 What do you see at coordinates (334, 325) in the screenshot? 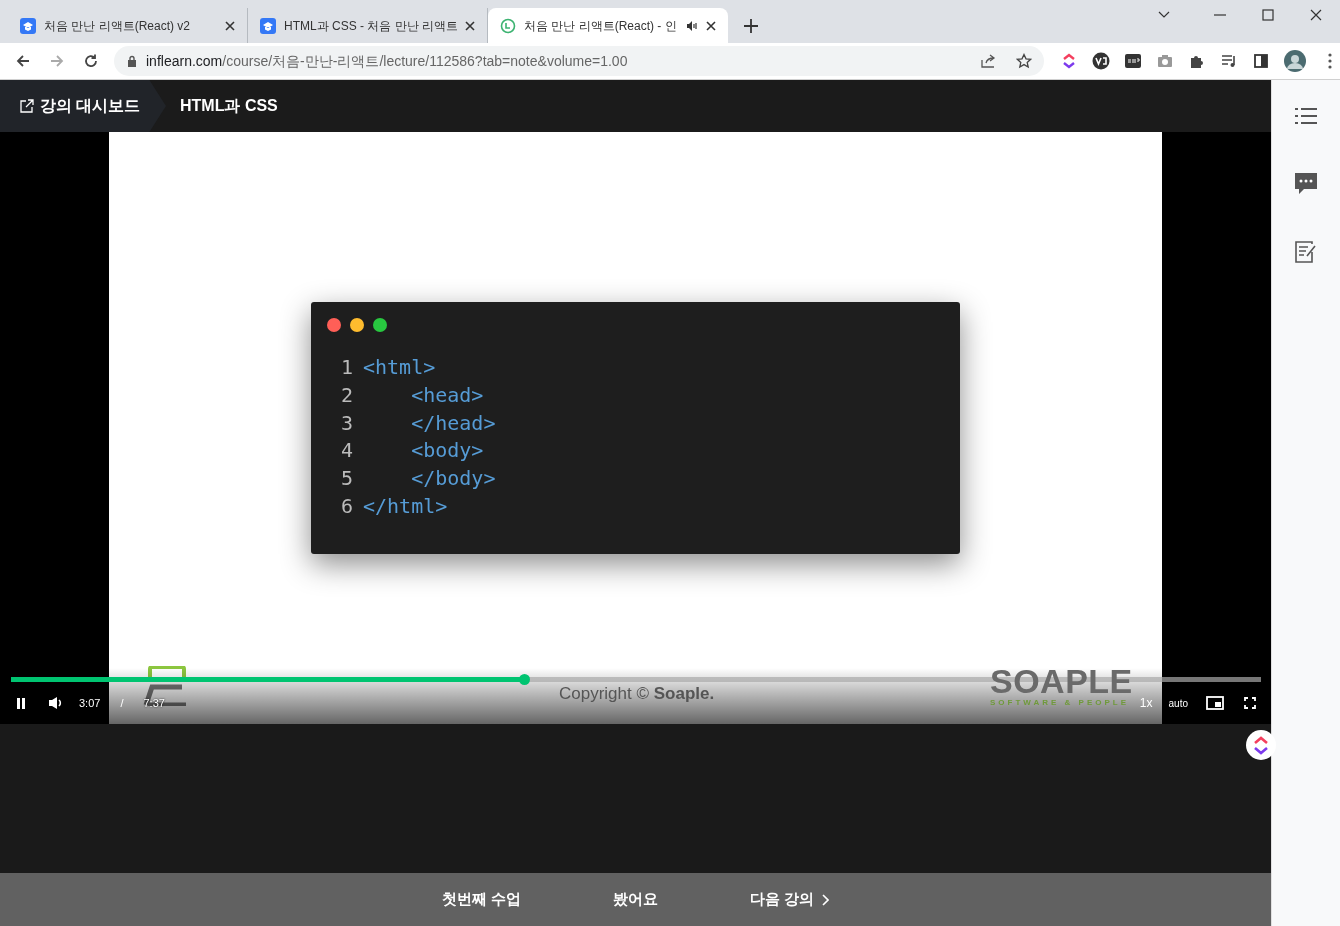
I see `close-dot-icon` at bounding box center [334, 325].